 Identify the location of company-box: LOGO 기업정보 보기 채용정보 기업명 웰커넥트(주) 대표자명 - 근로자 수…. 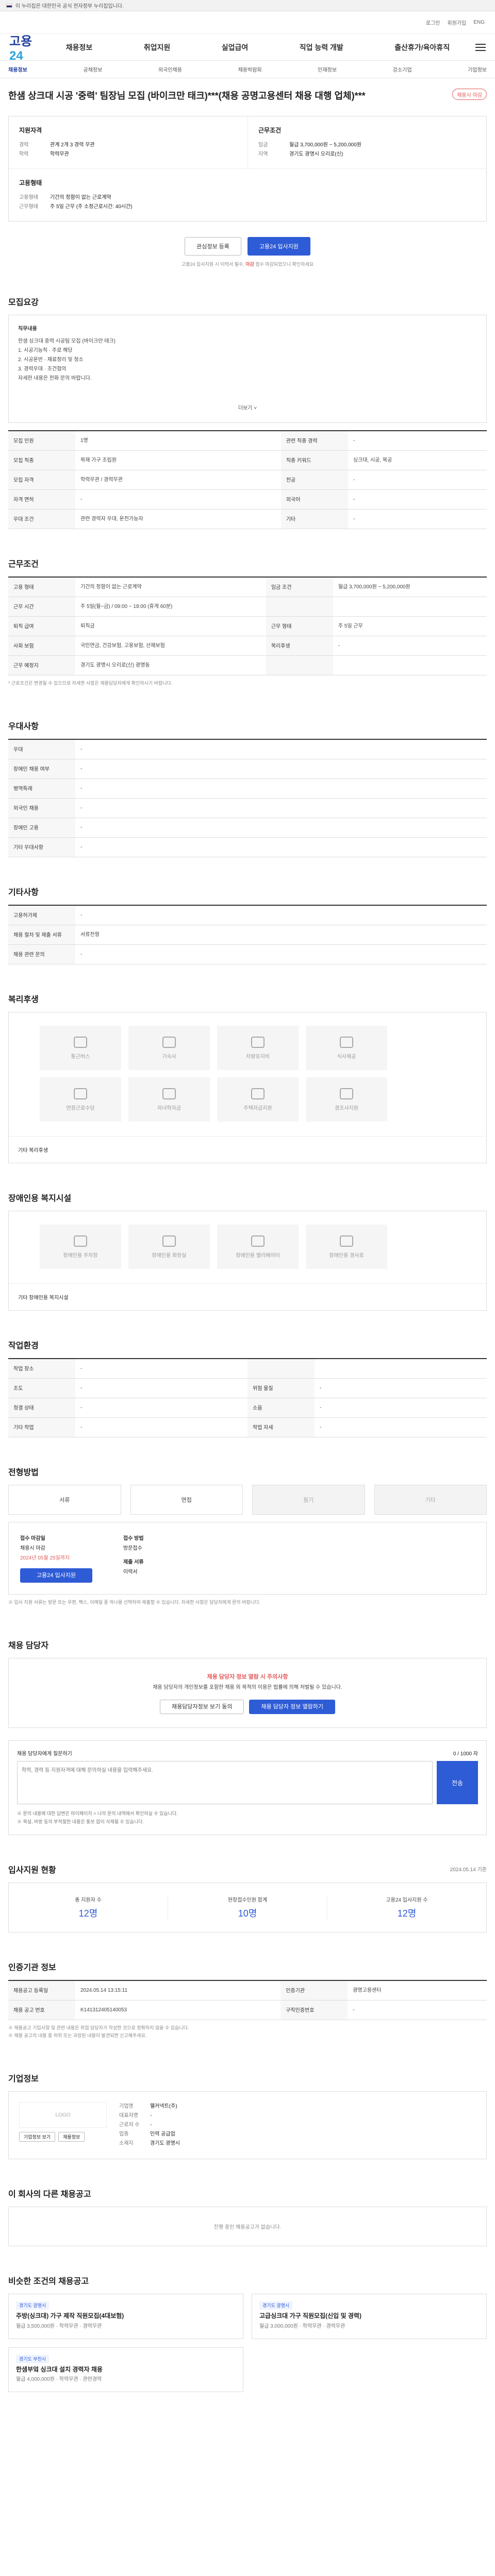
(247, 2125).